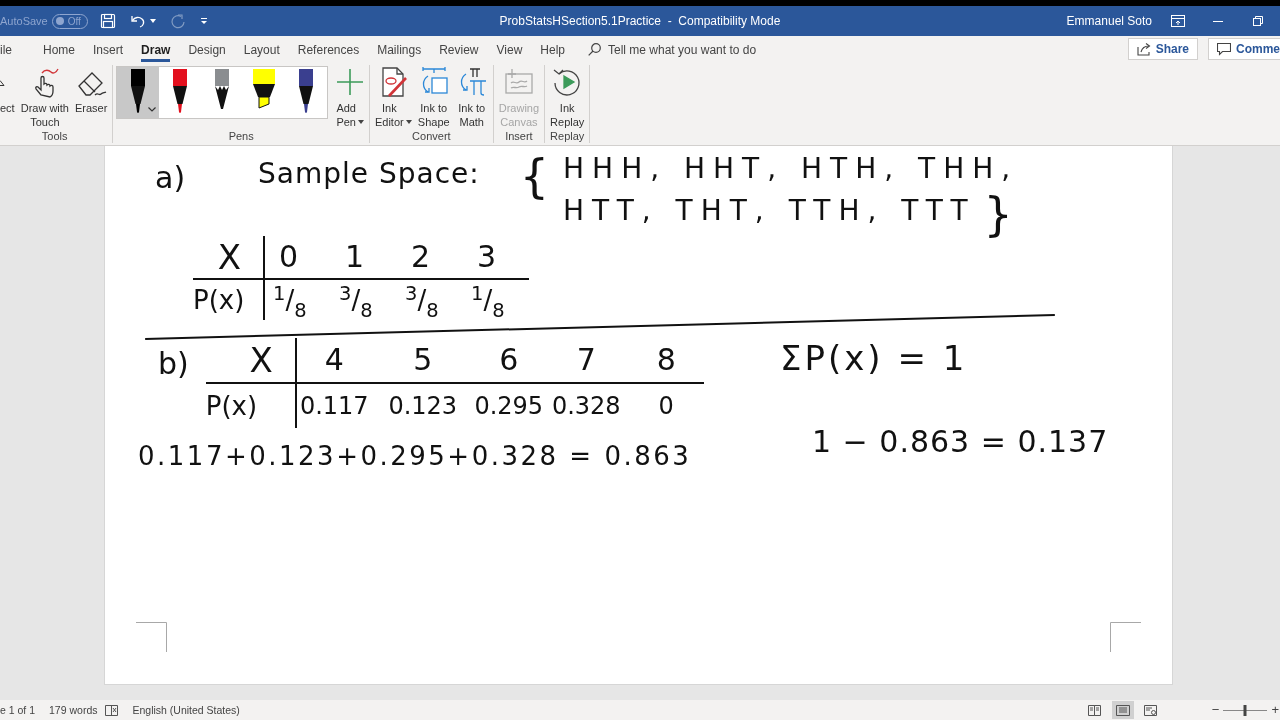  I want to click on open-brace: {, so click(534, 176).